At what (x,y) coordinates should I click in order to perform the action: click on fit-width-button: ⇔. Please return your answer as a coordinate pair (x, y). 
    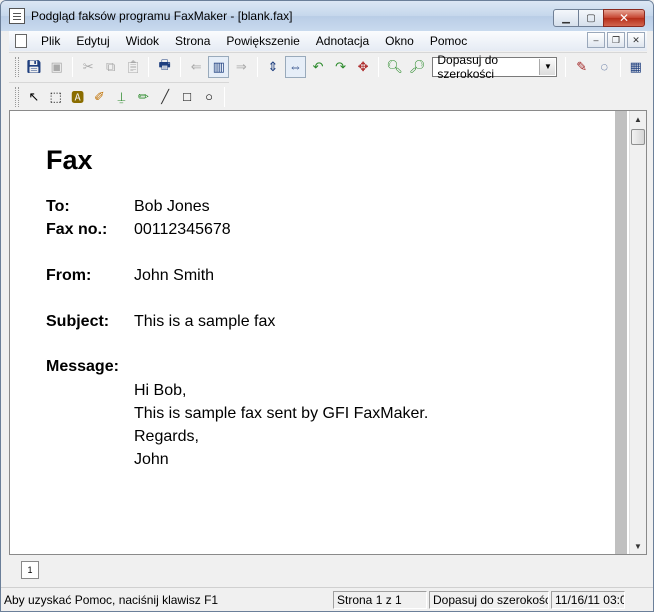
    Looking at the image, I should click on (295, 66).